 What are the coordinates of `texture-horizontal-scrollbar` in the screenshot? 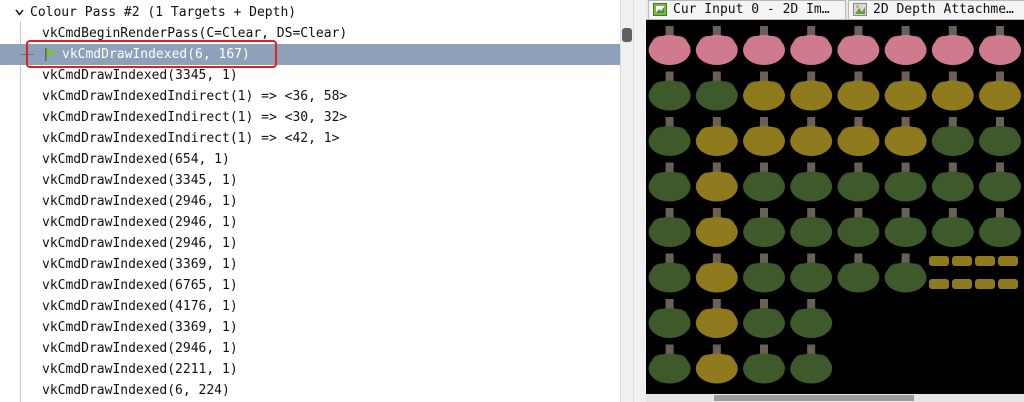 It's located at (835, 398).